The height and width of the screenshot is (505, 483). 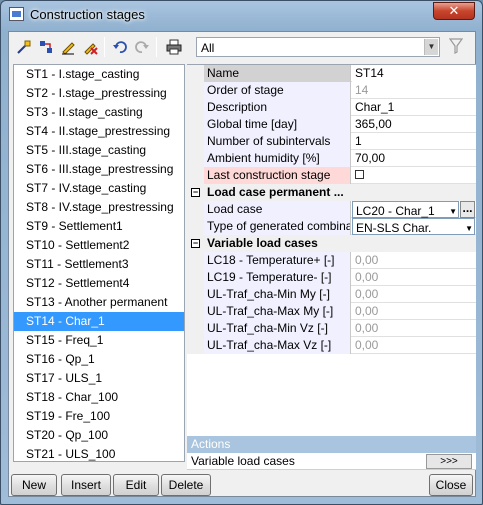 I want to click on combination-type-select: EN-SLS Char. ▼, so click(x=413, y=226).